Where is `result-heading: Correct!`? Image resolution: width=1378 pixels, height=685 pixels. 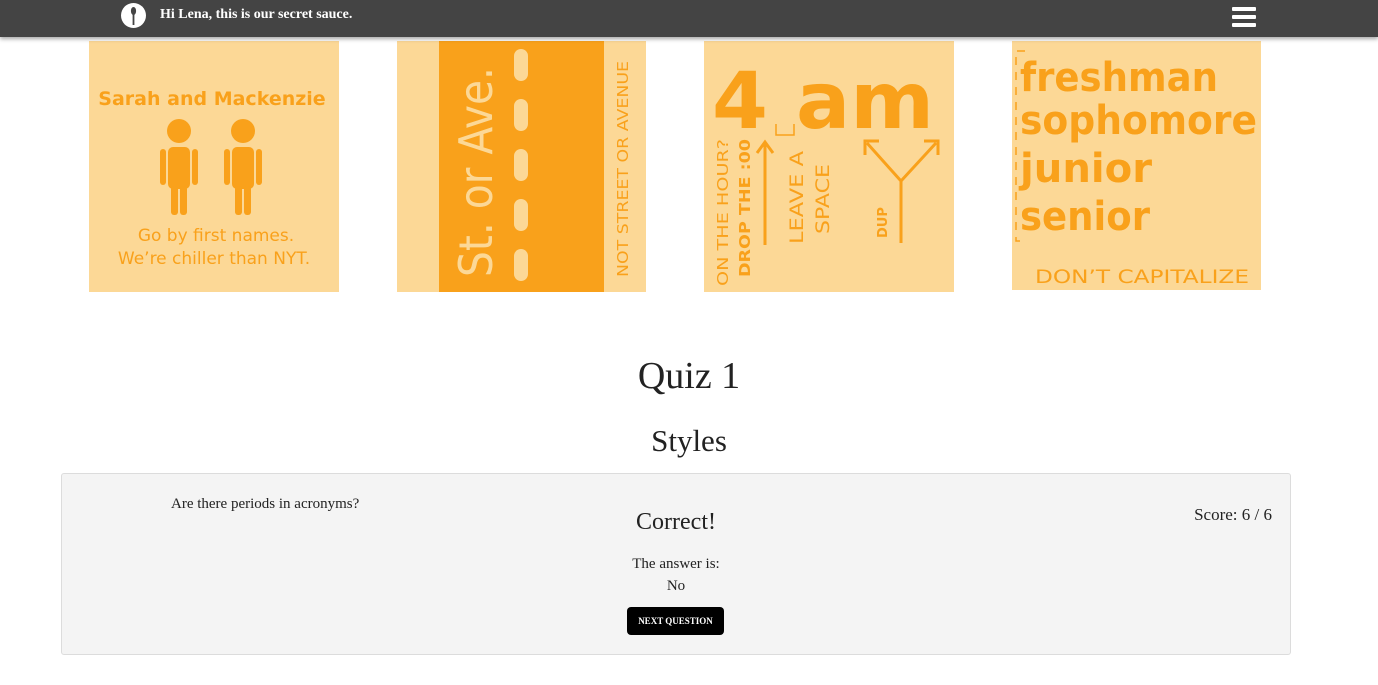
result-heading: Correct! is located at coordinates (676, 522).